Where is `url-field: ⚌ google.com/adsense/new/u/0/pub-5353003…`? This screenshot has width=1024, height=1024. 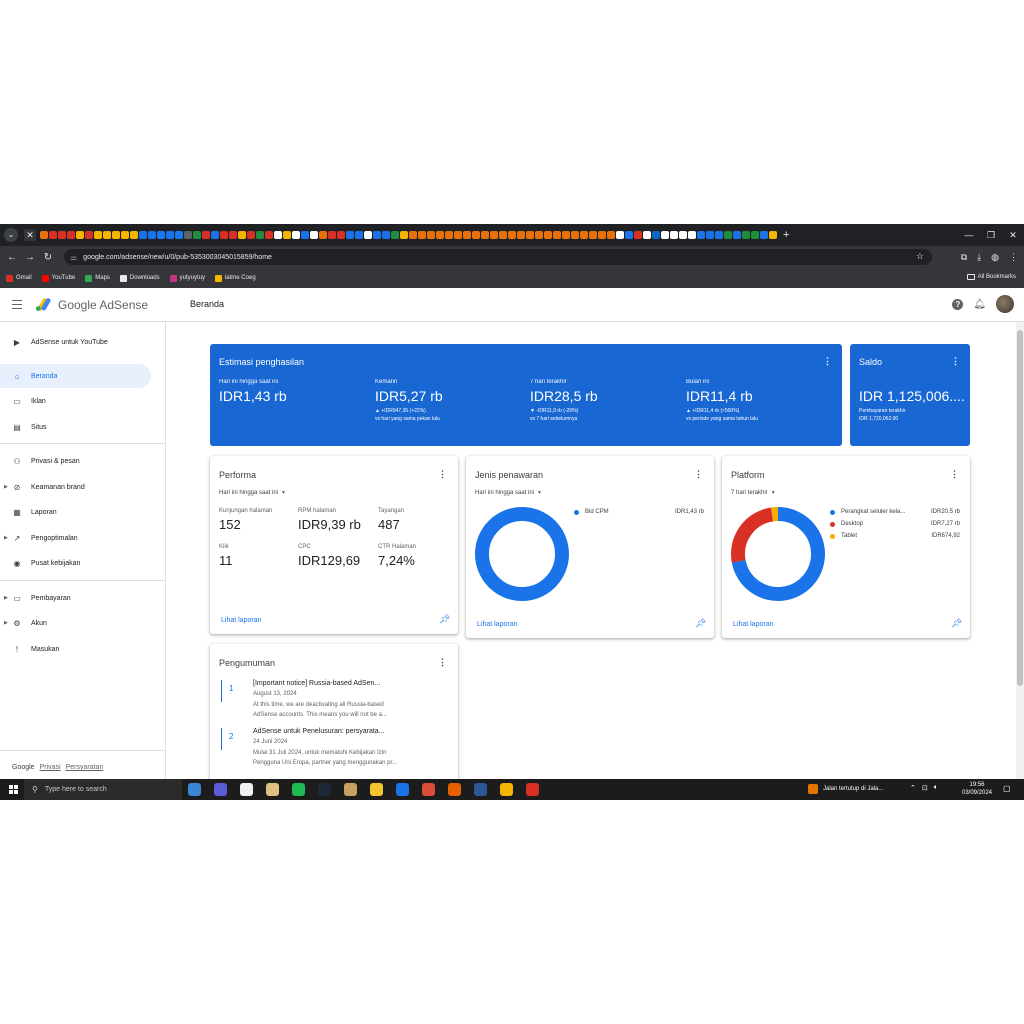
url-field: ⚌ google.com/adsense/new/u/0/pub-5353003… is located at coordinates (498, 257).